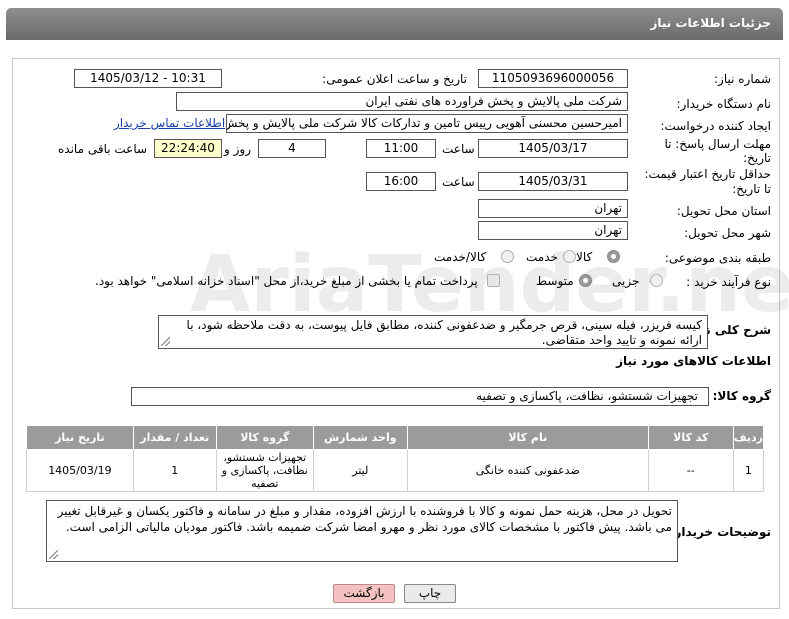 Image resolution: width=789 pixels, height=619 pixels. I want to click on price-validity-label: حداقل تاریخ اعتبار قیمت:, so click(707, 174).